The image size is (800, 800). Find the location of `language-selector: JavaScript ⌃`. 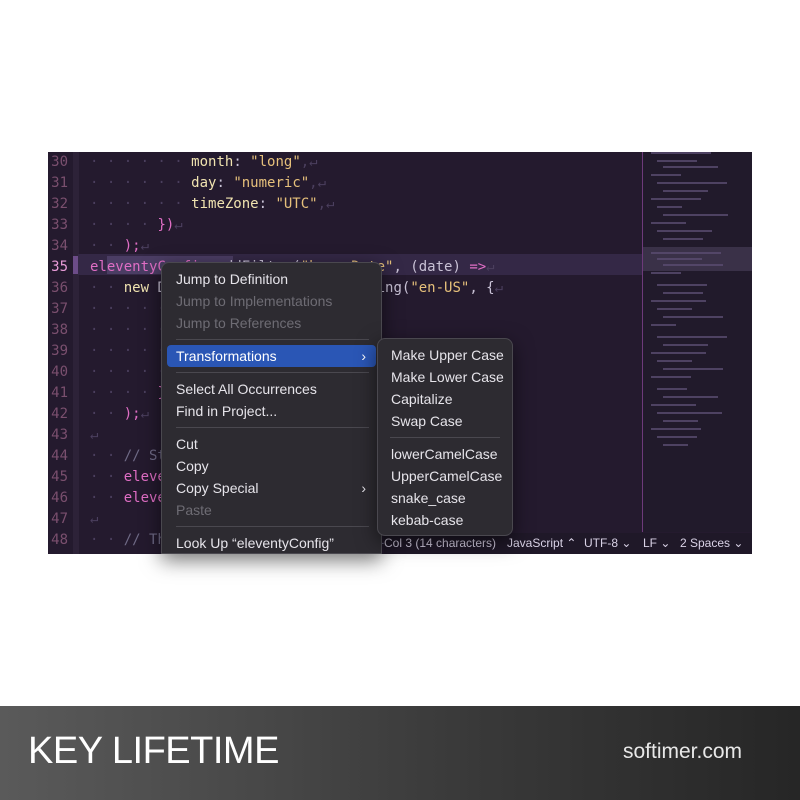

language-selector: JavaScript ⌃ is located at coordinates (541, 543).